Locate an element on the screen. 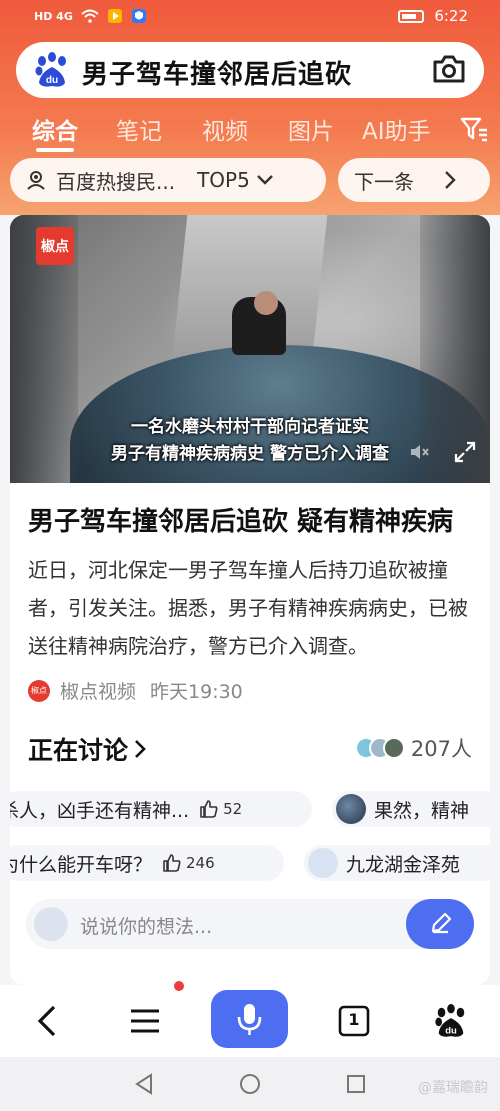 The height and width of the screenshot is (1111, 500). back-icon is located at coordinates (48, 1021).